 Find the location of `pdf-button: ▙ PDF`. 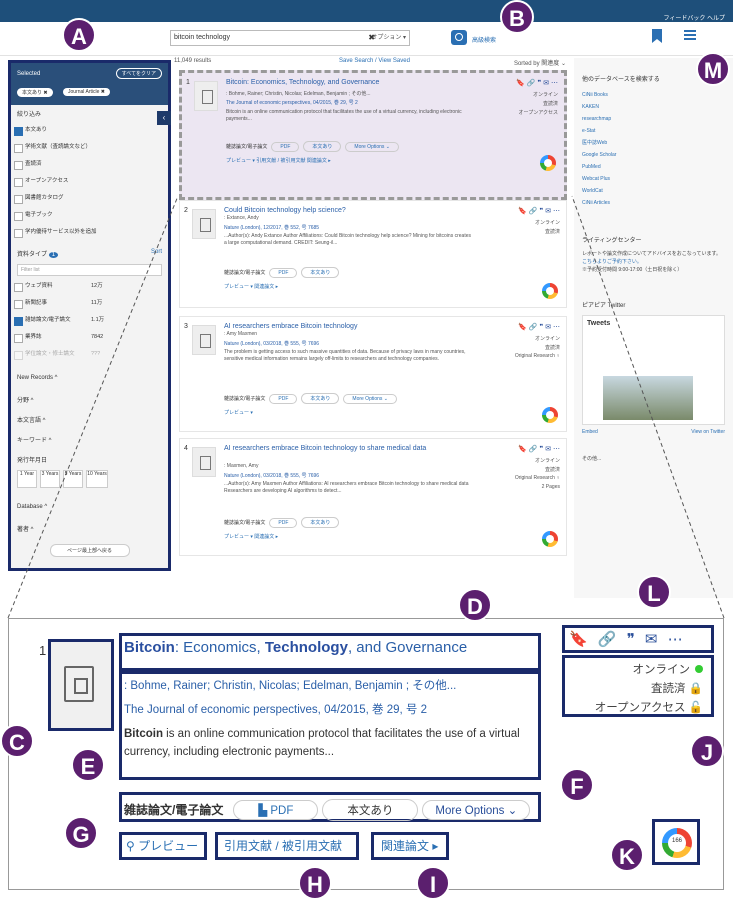

pdf-button: ▙ PDF is located at coordinates (276, 810).